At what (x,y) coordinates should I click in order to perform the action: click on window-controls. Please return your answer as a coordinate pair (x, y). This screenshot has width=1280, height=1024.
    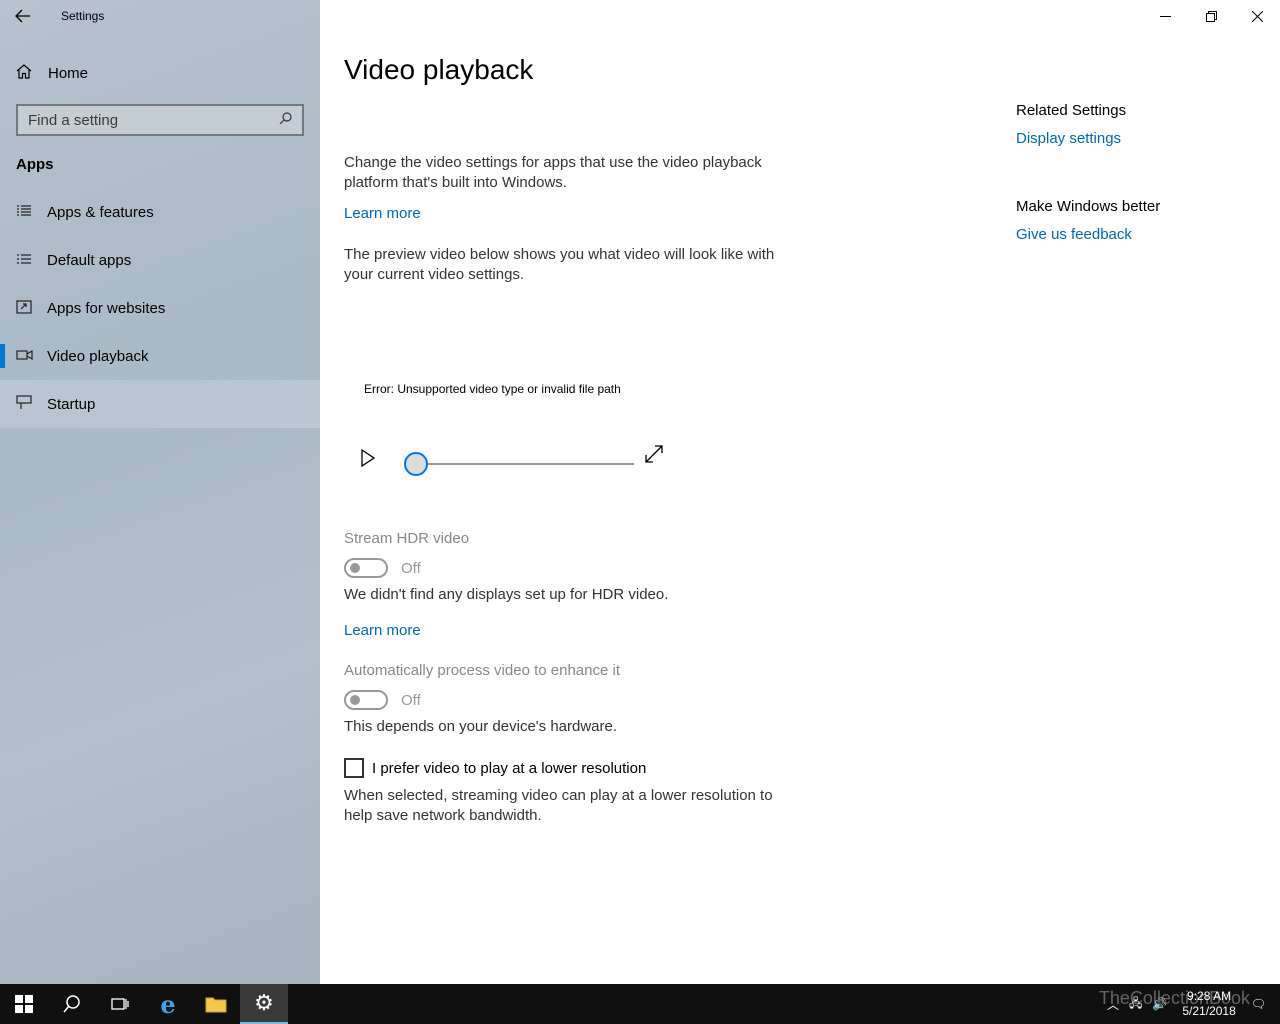
    Looking at the image, I should click on (1211, 16).